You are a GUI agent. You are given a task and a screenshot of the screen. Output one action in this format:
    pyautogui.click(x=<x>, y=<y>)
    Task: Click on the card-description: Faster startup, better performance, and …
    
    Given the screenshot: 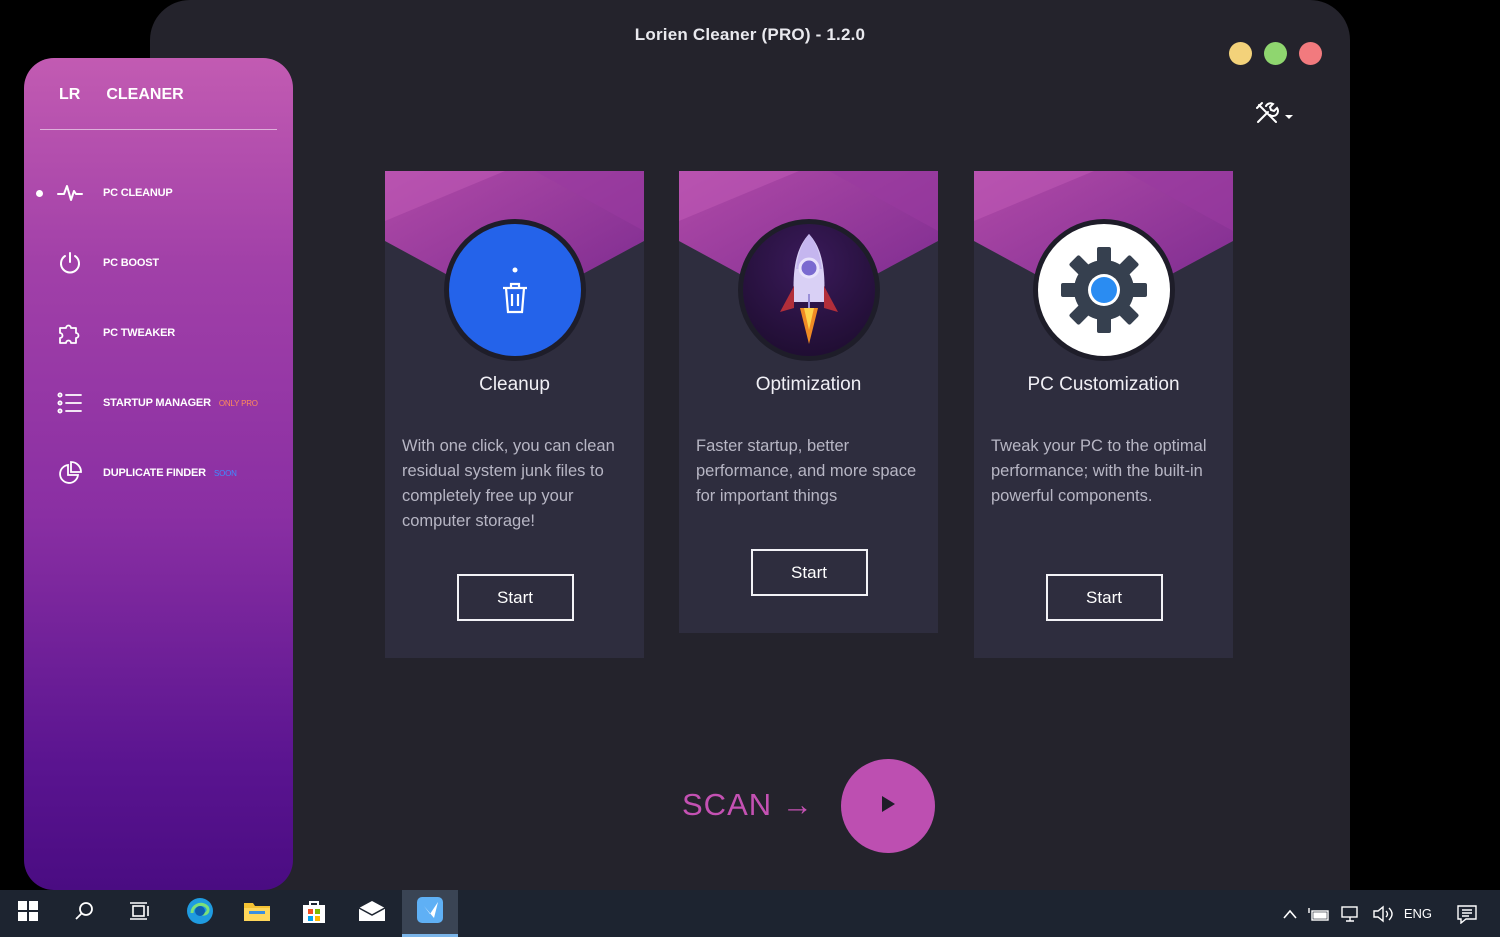 What is the action you would take?
    pyautogui.click(x=806, y=471)
    